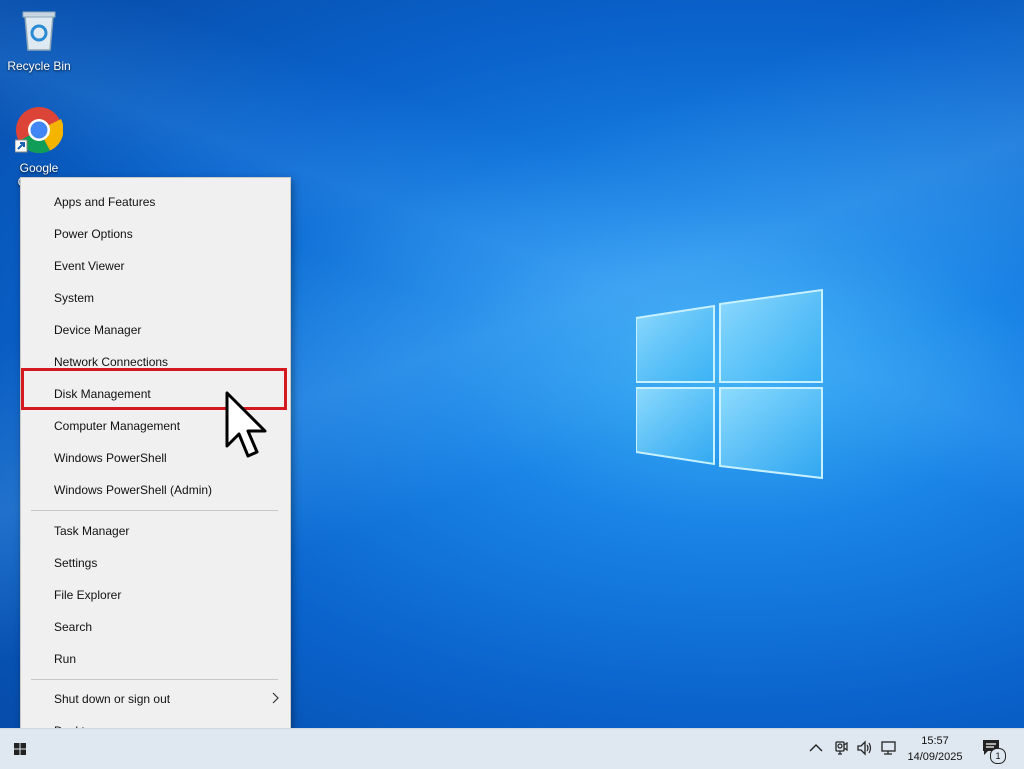  Describe the element at coordinates (76, 563) in the screenshot. I see `menu-item-label: Settings` at that location.